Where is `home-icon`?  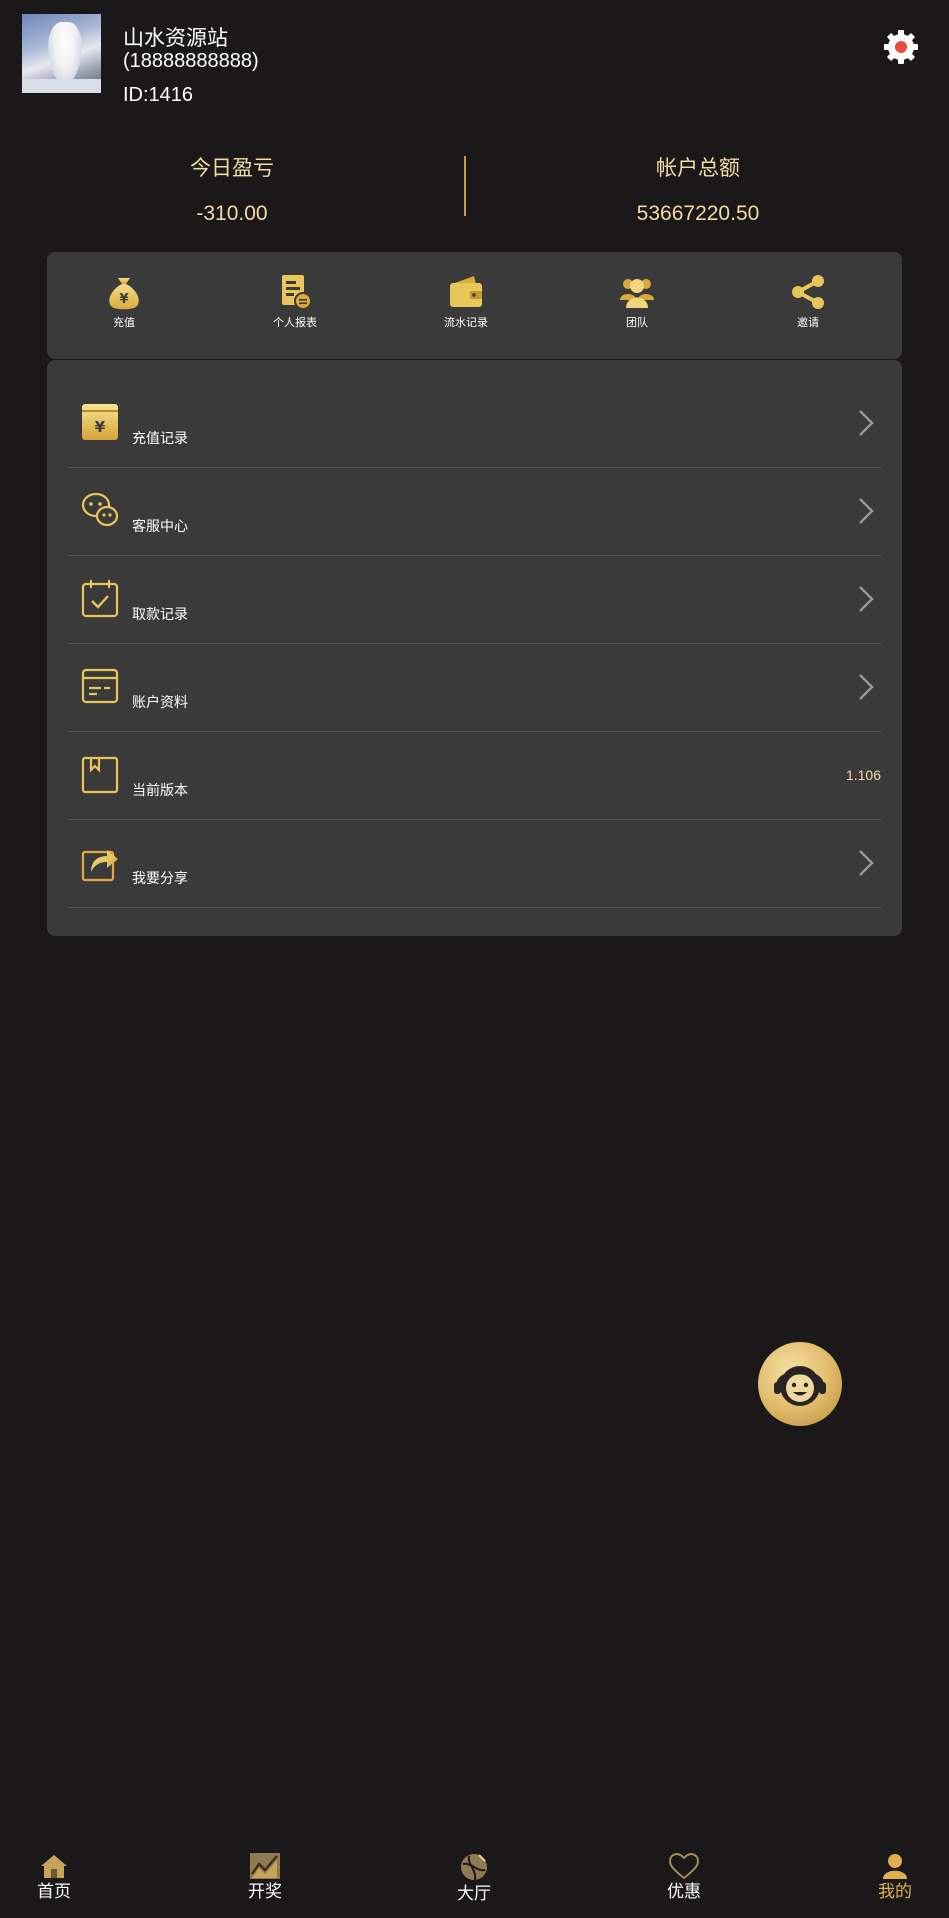 home-icon is located at coordinates (54, 1866).